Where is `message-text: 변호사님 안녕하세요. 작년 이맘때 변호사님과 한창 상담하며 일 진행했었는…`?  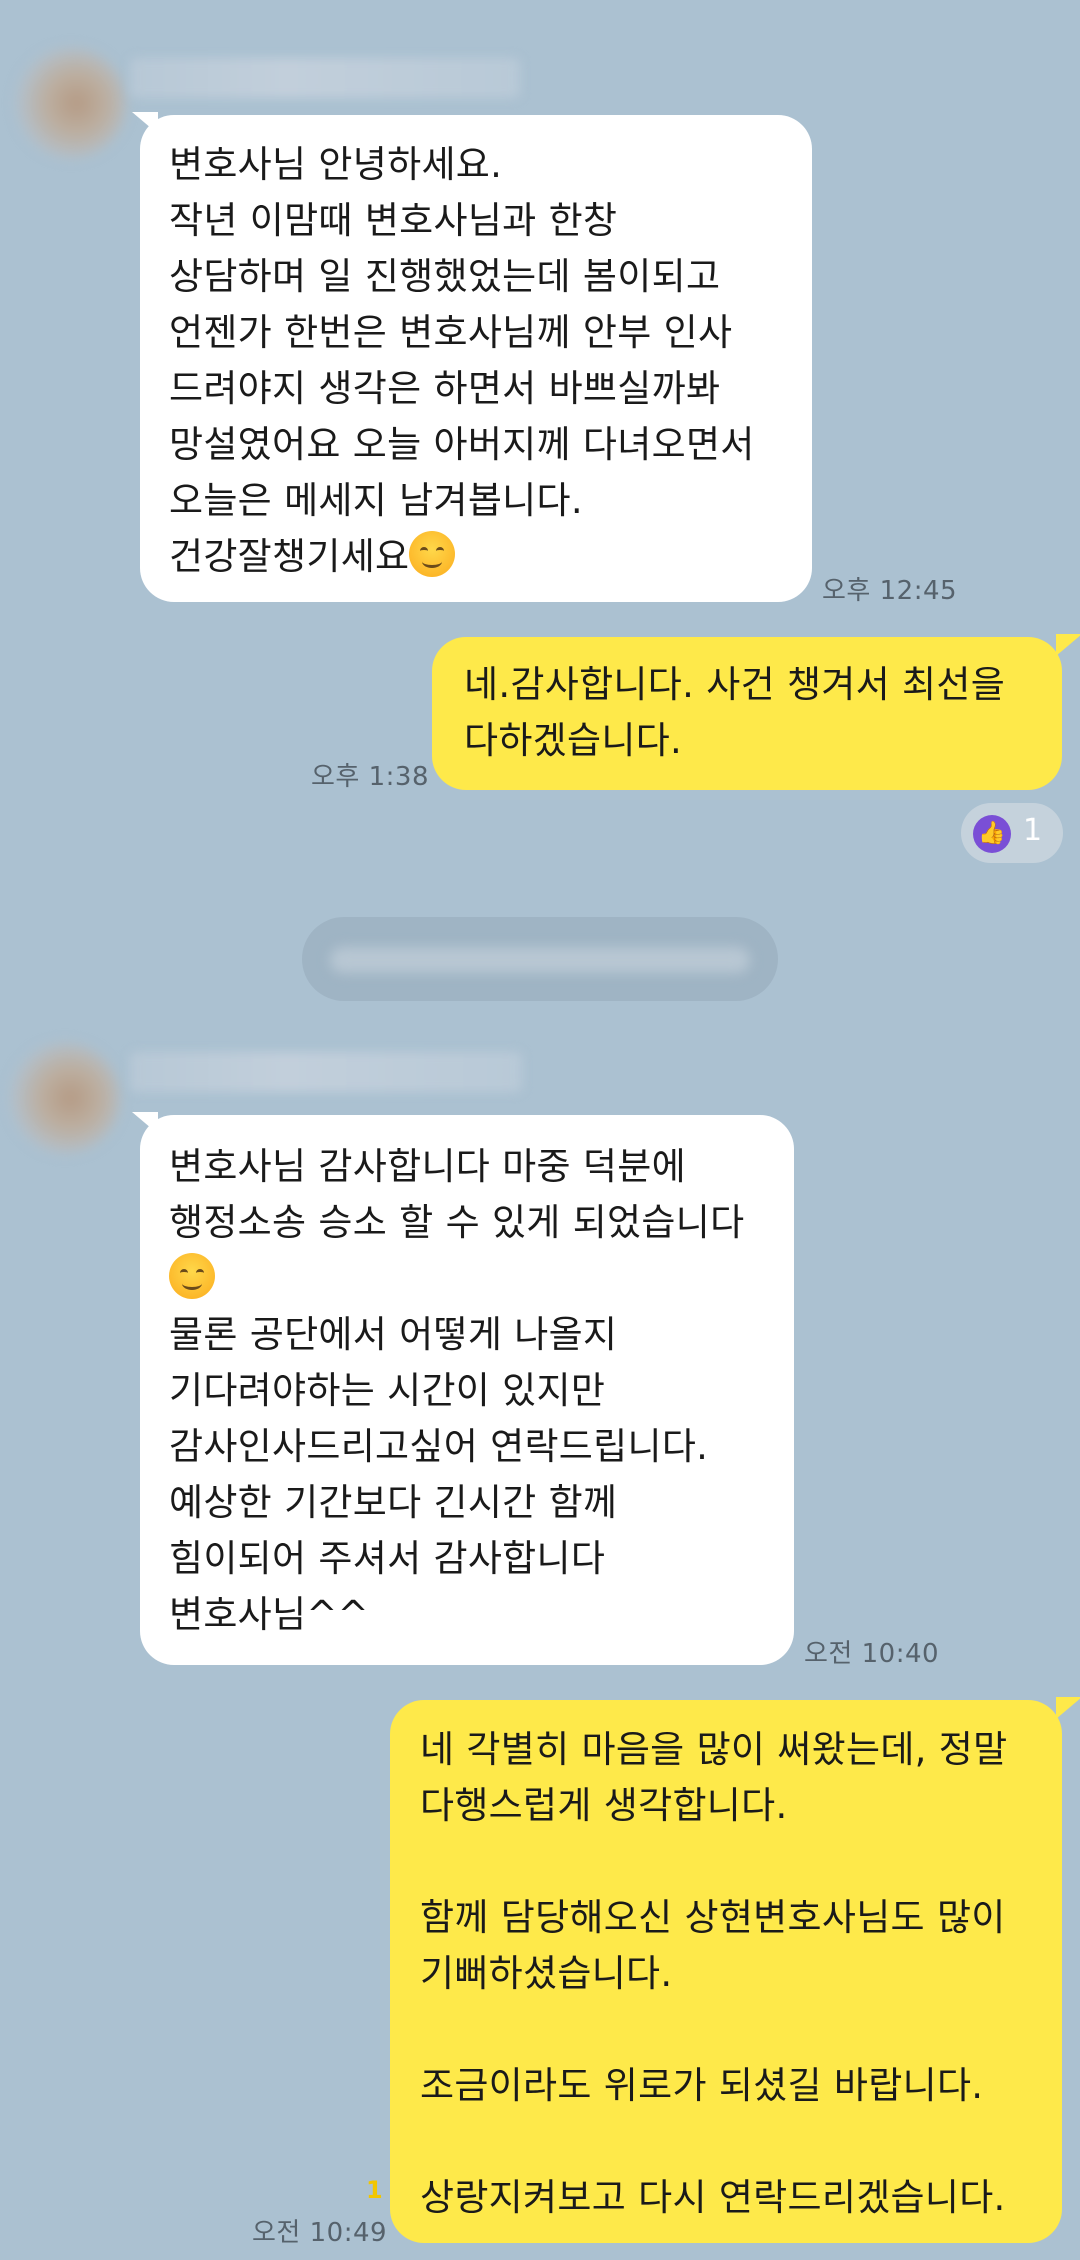
message-text: 변호사님 안녕하세요. 작년 이맘때 변호사님과 한창 상담하며 일 진행했었는… is located at coordinates (462, 360).